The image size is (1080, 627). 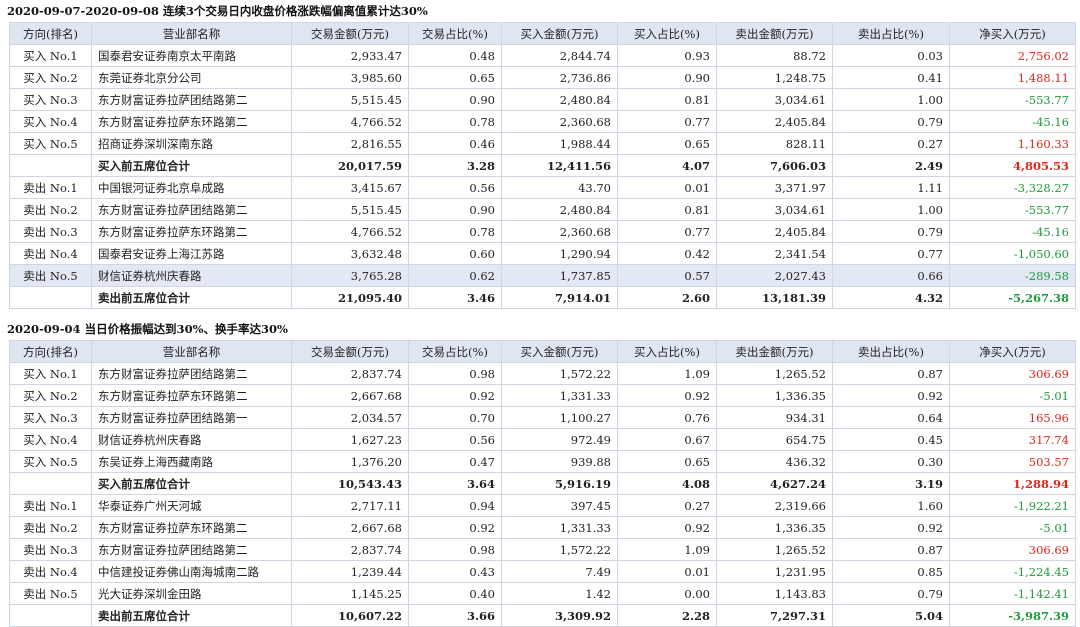 What do you see at coordinates (1012, 275) in the screenshot?
I see `value-cell: -289.58` at bounding box center [1012, 275].